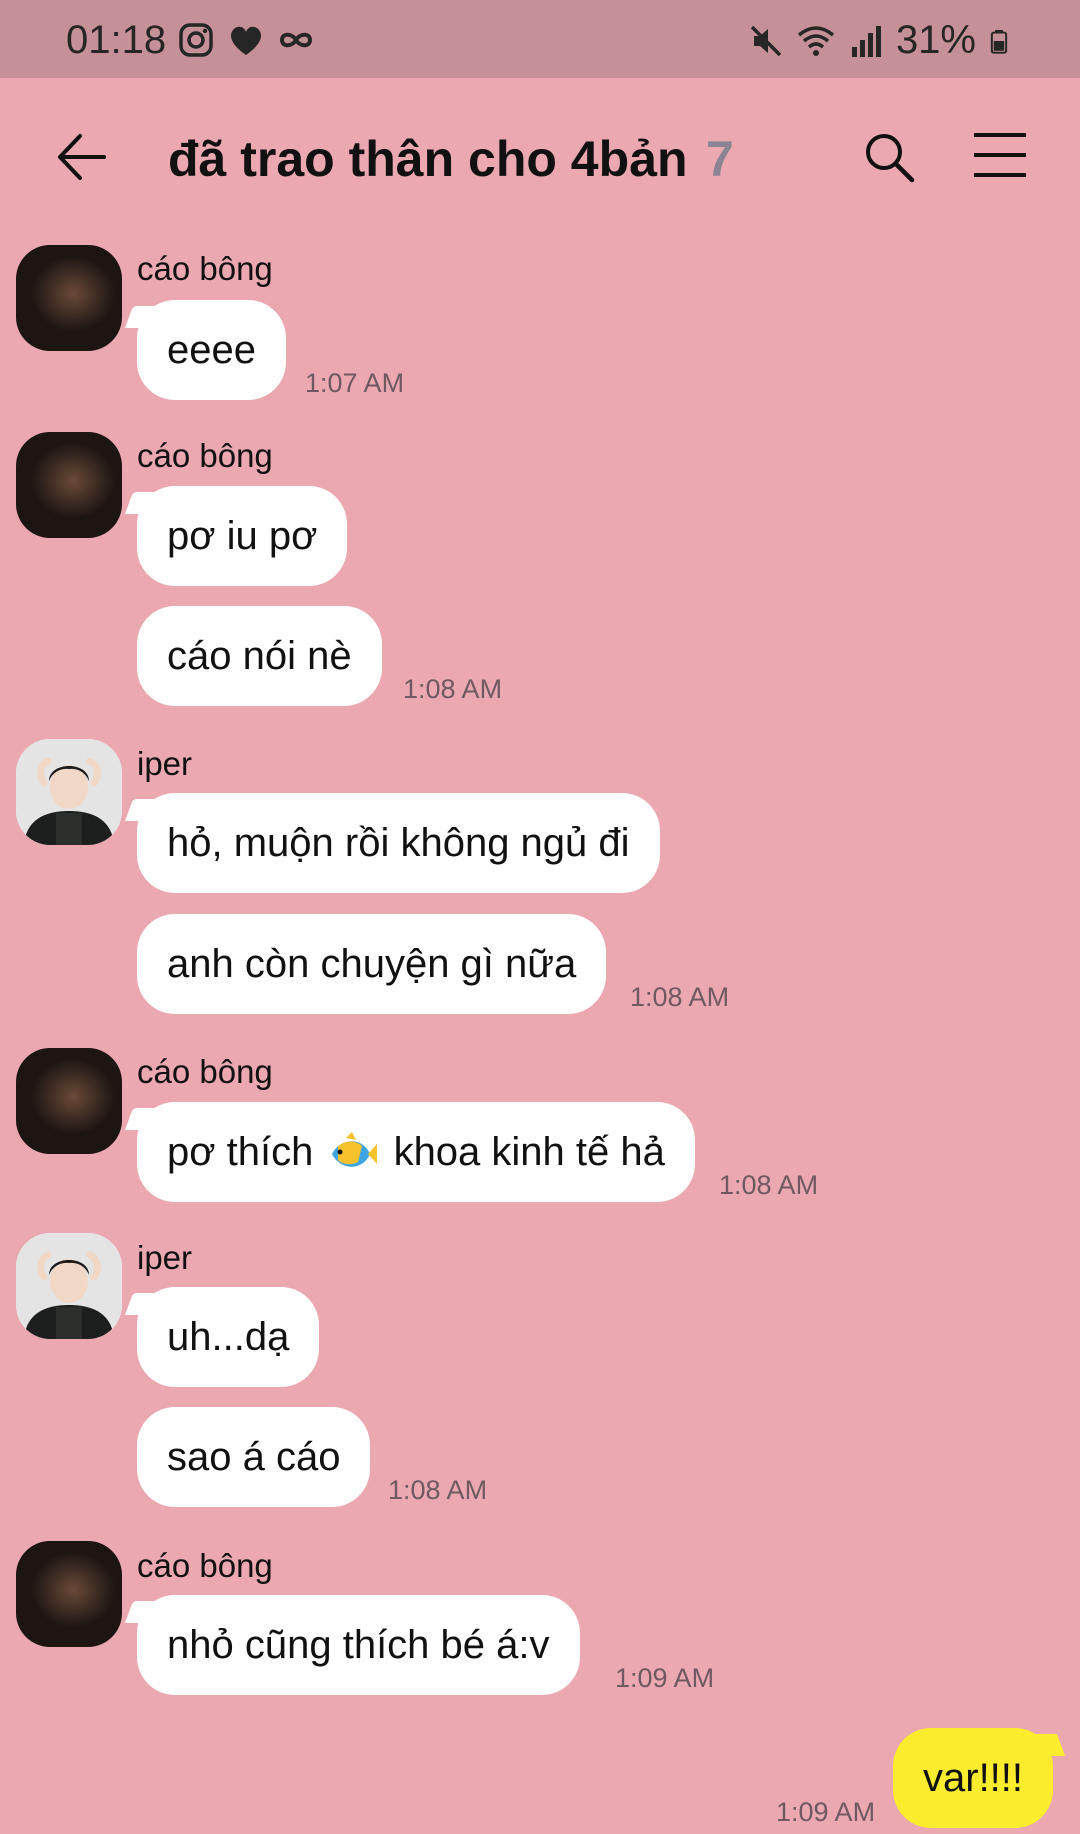 Image resolution: width=1080 pixels, height=1834 pixels. Describe the element at coordinates (428, 159) in the screenshot. I see `chat-title: đã trao thân cho 4bản` at that location.